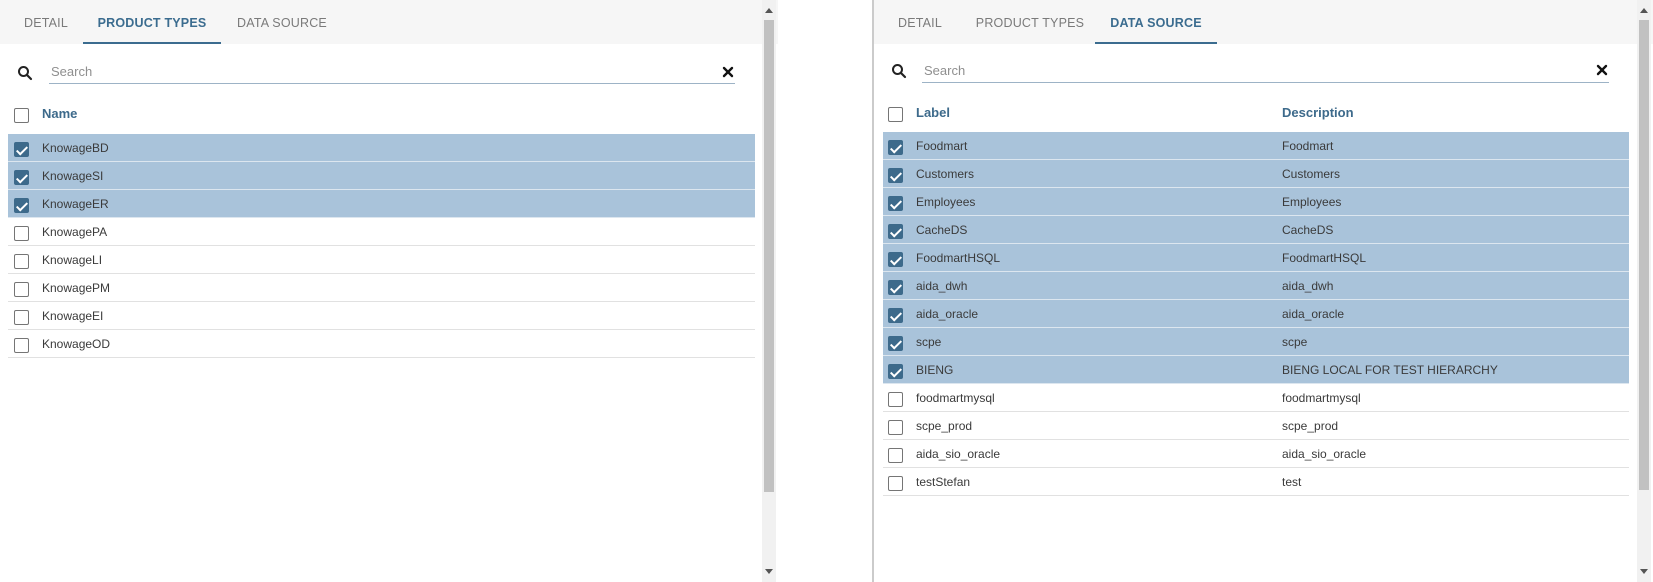 The image size is (1653, 582). What do you see at coordinates (947, 314) in the screenshot?
I see `row-label: aida_oracle` at bounding box center [947, 314].